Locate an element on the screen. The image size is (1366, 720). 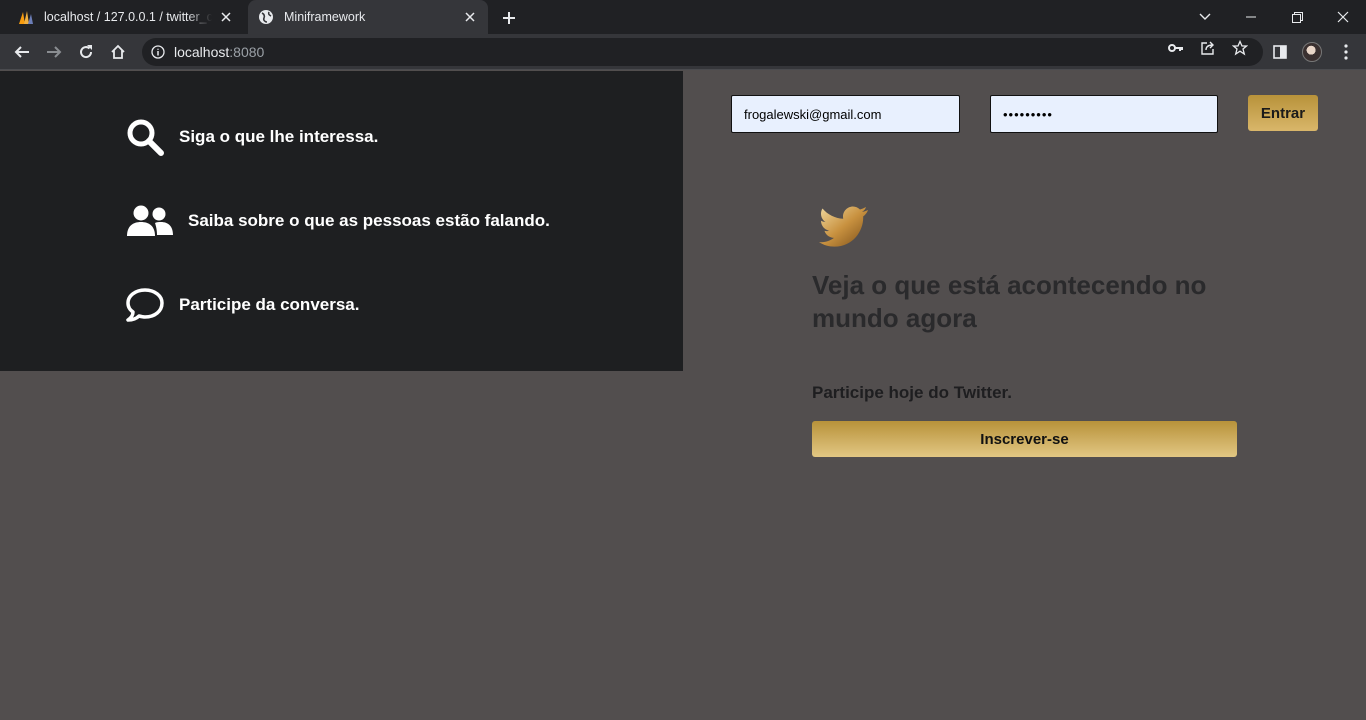
browser-toolbar: localhost:8080 is located at coordinates (683, 52).